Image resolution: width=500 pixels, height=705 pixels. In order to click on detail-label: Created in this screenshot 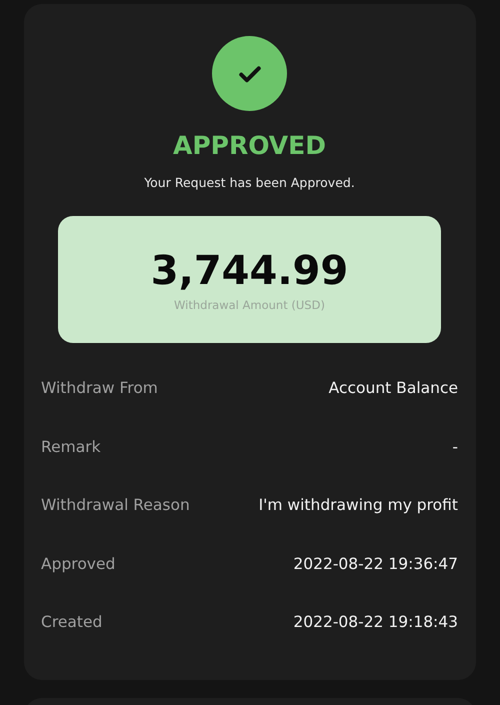, I will do `click(71, 622)`.